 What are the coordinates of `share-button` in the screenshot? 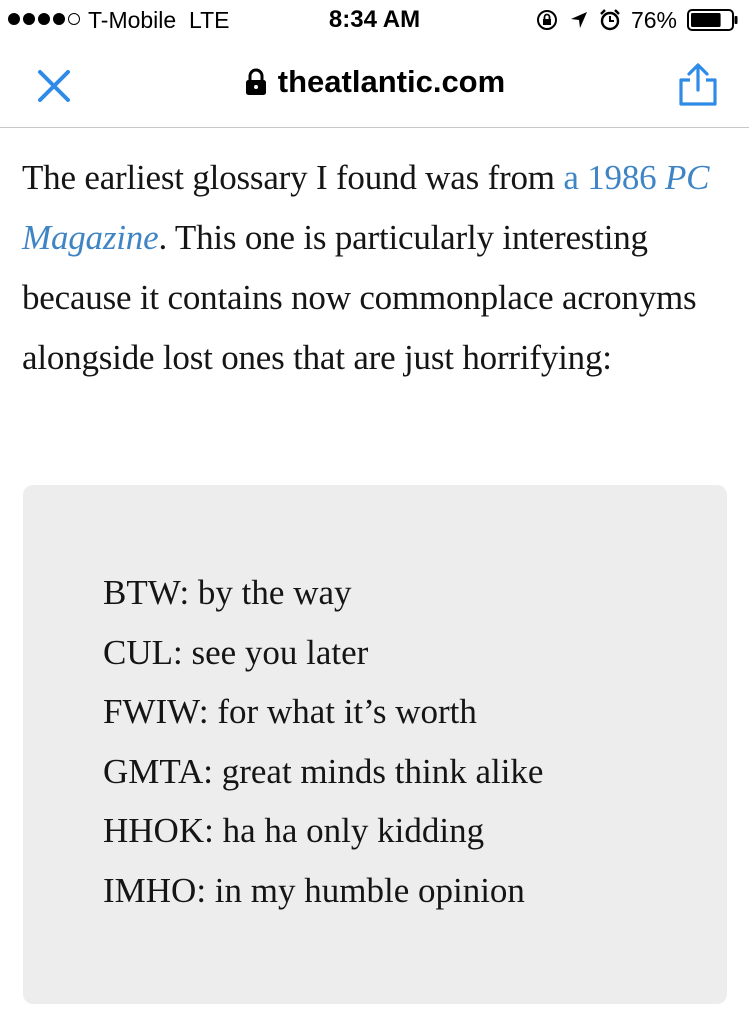 It's located at (698, 85).